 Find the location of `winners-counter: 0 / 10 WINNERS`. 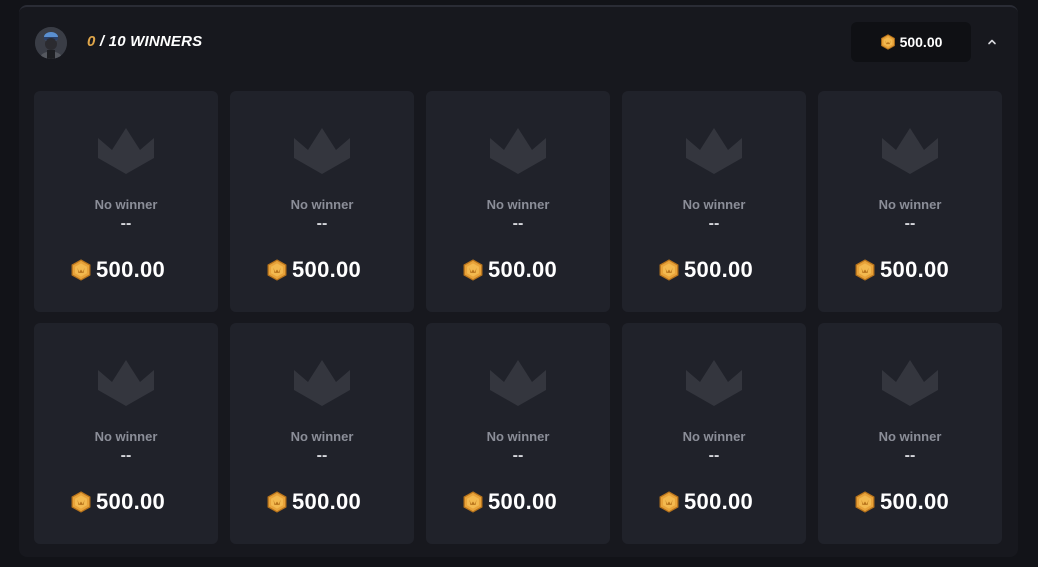

winners-counter: 0 / 10 WINNERS is located at coordinates (144, 41).